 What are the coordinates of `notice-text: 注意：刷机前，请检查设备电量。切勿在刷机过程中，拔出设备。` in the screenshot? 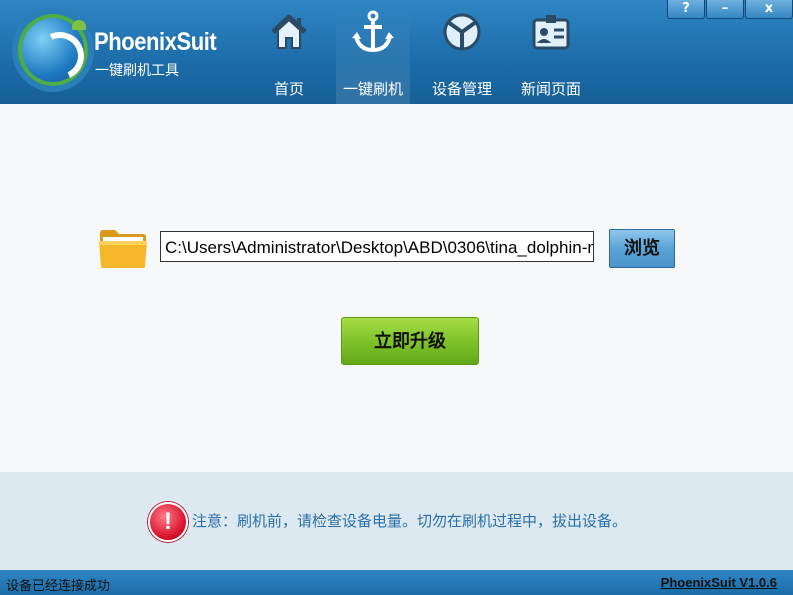 It's located at (410, 521).